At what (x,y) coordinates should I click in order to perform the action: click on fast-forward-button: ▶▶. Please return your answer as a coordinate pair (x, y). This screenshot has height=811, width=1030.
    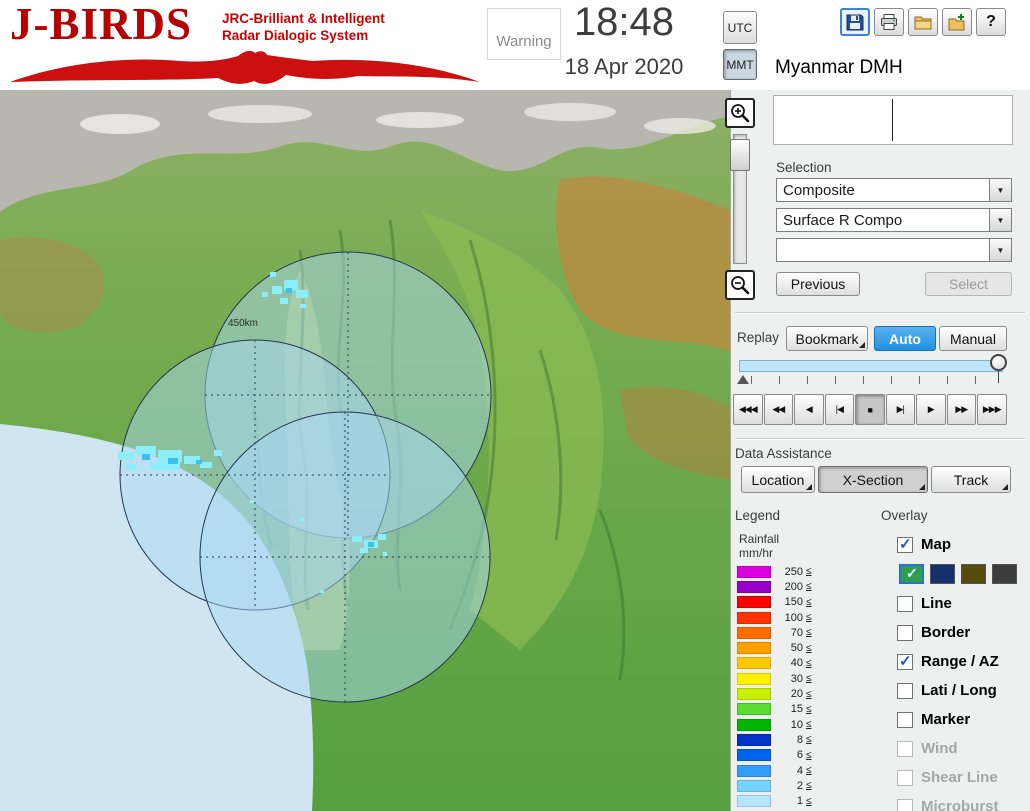
    Looking at the image, I should click on (961, 409).